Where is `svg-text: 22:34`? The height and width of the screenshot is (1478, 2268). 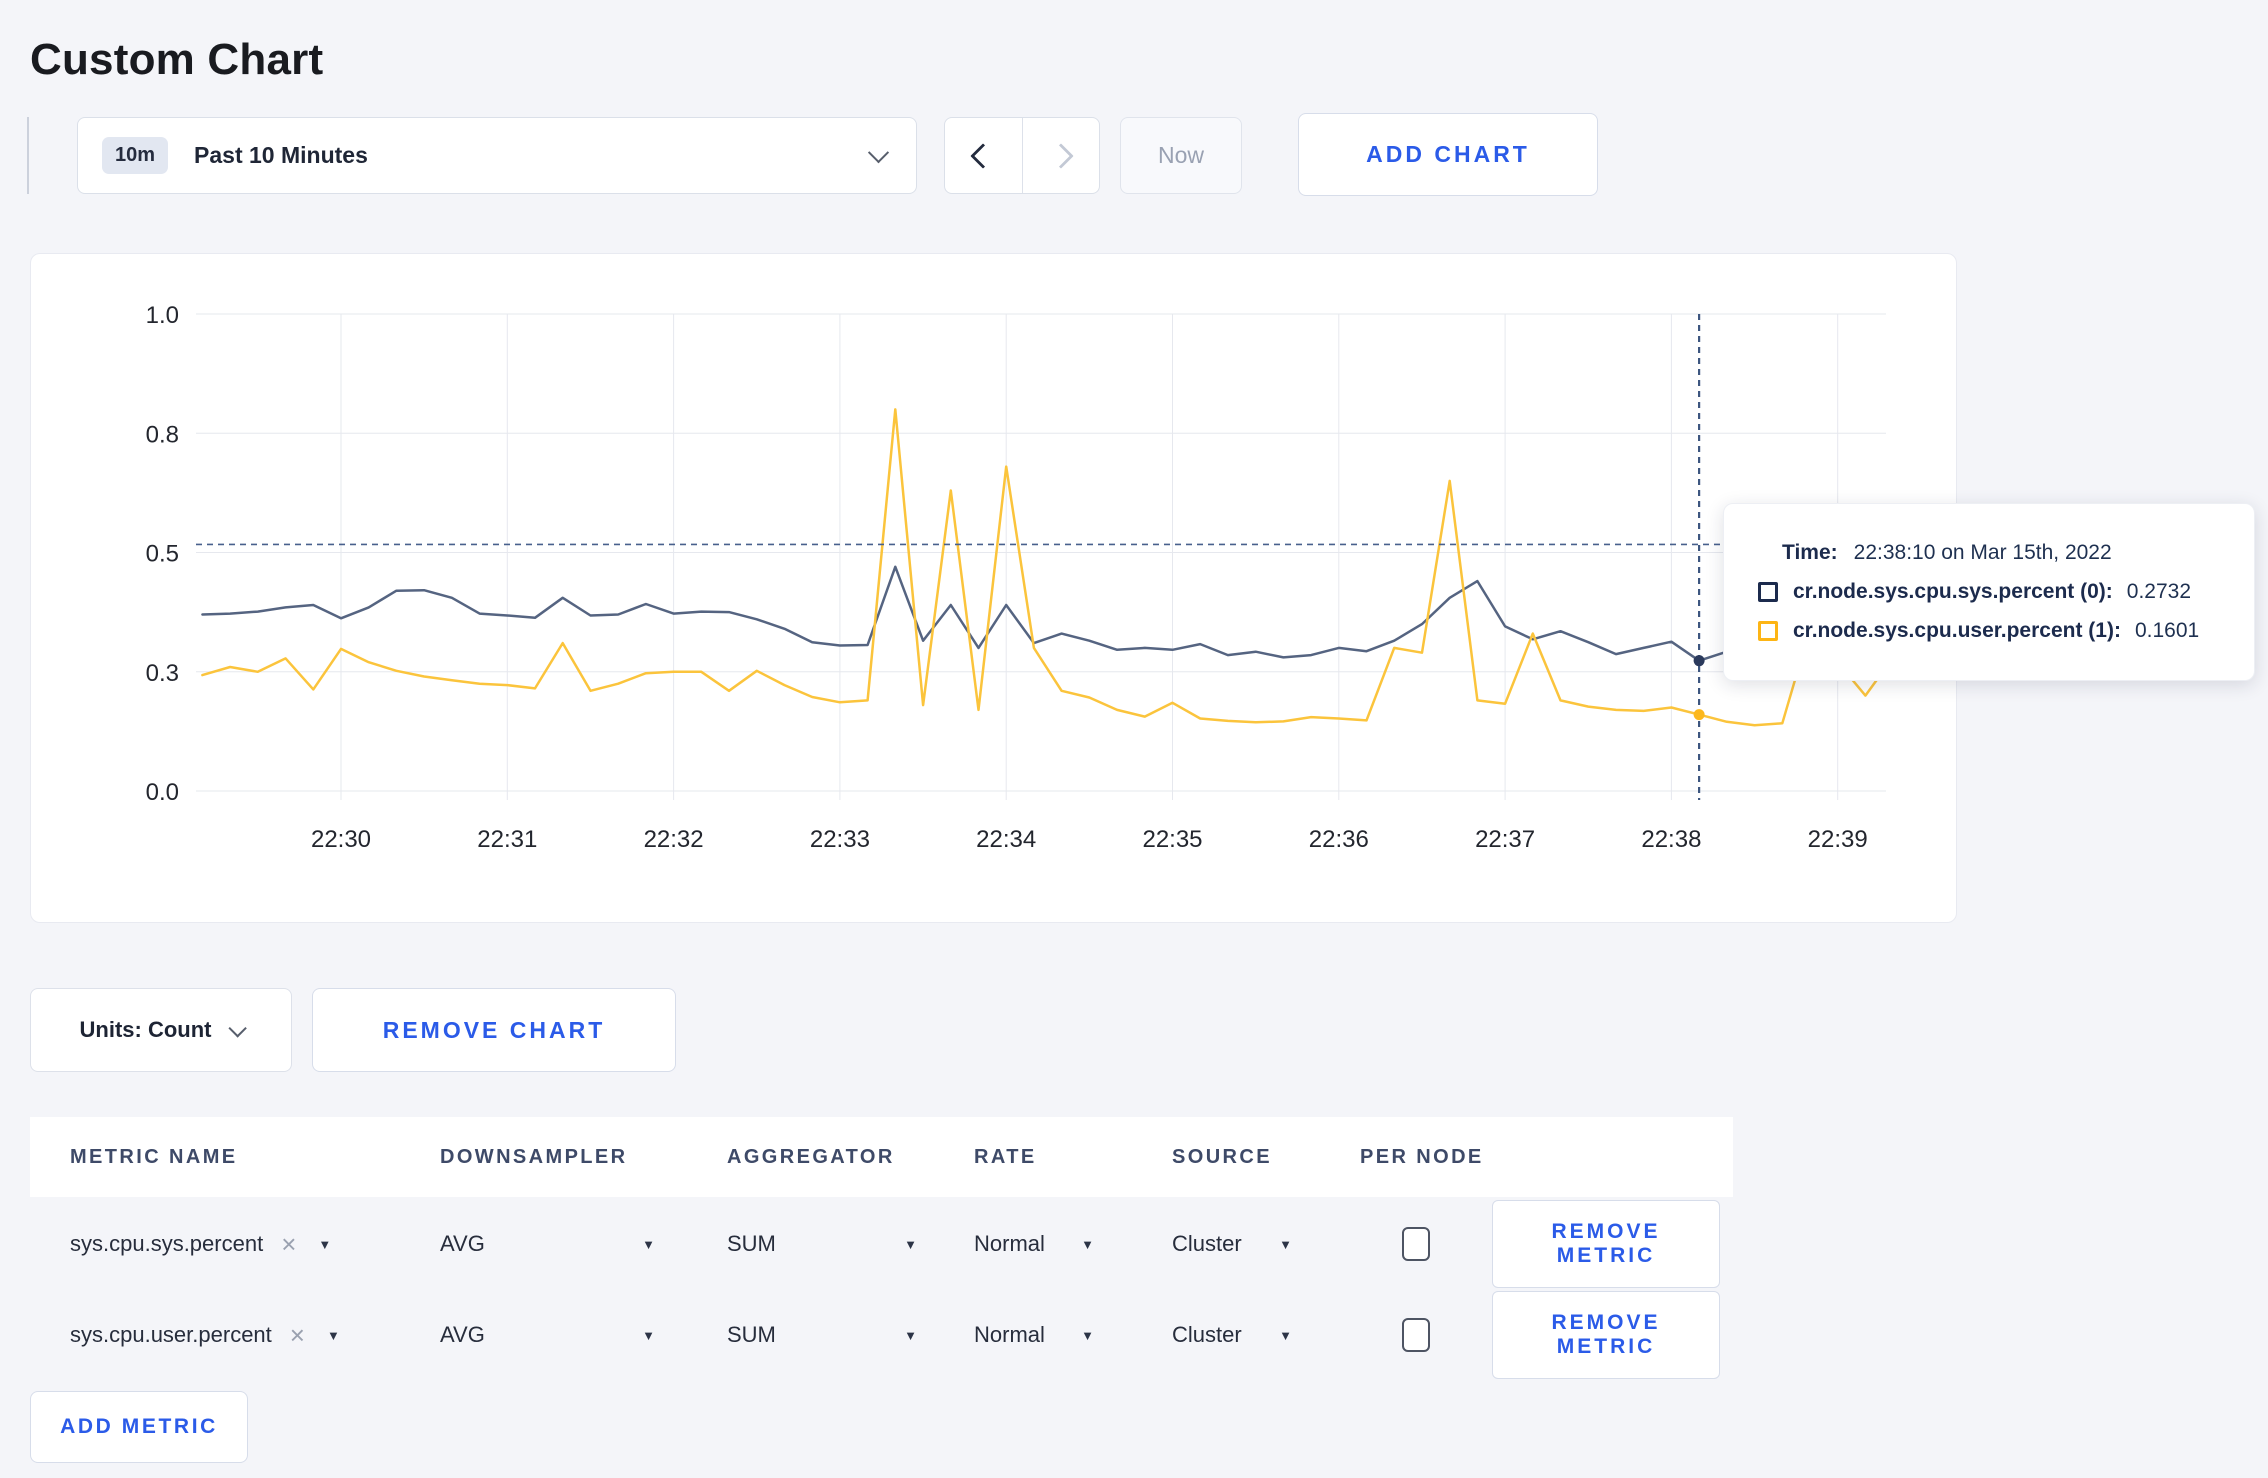
svg-text: 22:34 is located at coordinates (1006, 839).